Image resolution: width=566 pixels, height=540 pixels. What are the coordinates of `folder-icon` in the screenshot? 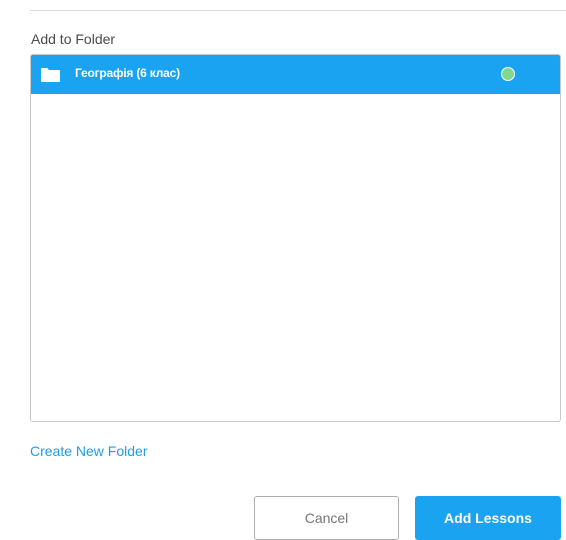 It's located at (50, 75).